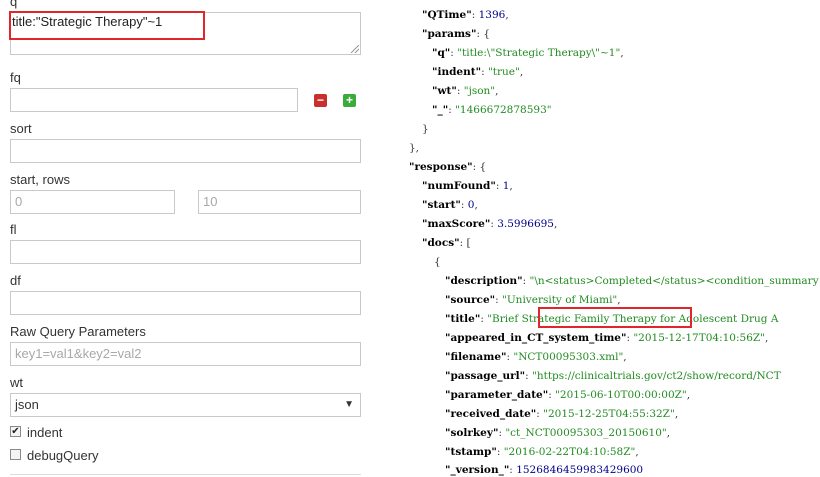  What do you see at coordinates (40, 179) in the screenshot?
I see `start-rows-label: start, rows` at bounding box center [40, 179].